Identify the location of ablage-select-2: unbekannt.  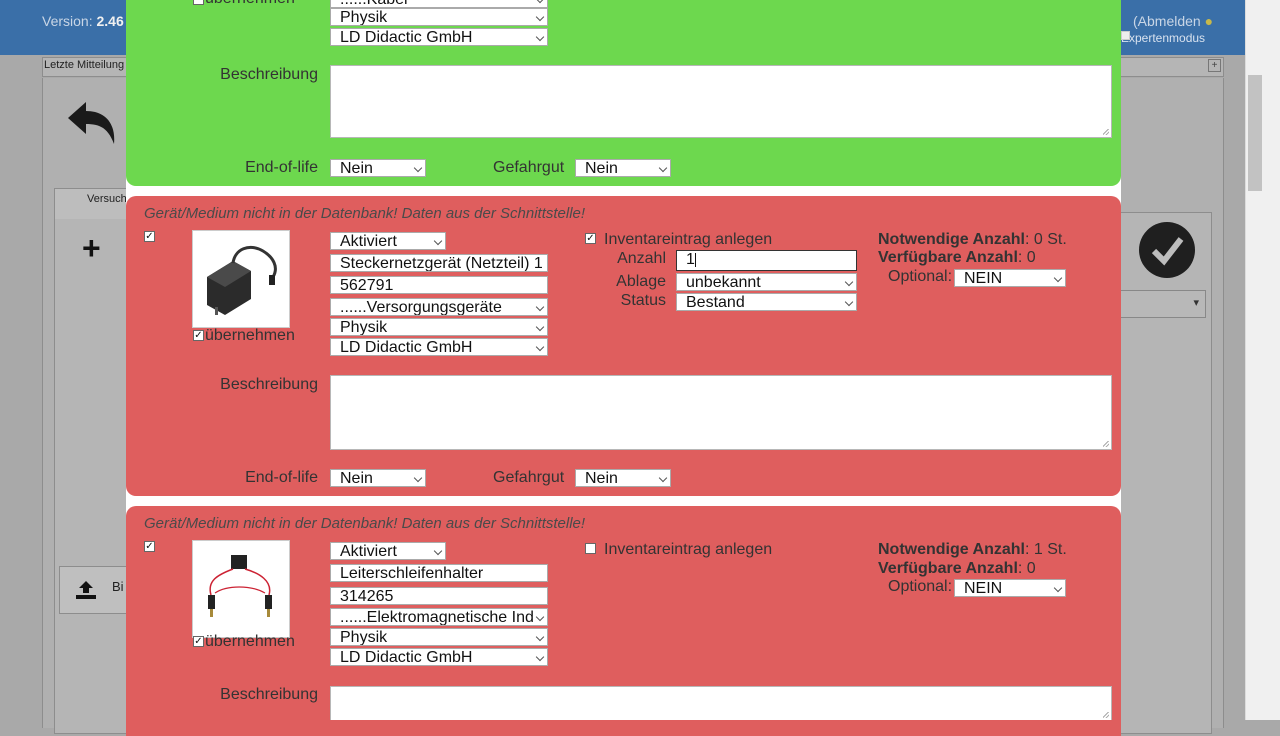
(766, 282).